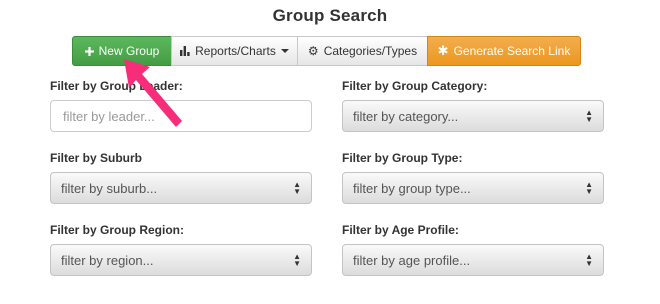 Image resolution: width=660 pixels, height=304 pixels. I want to click on age-profile-filter-select: filter by age profile... ▲ ▼, so click(473, 260).